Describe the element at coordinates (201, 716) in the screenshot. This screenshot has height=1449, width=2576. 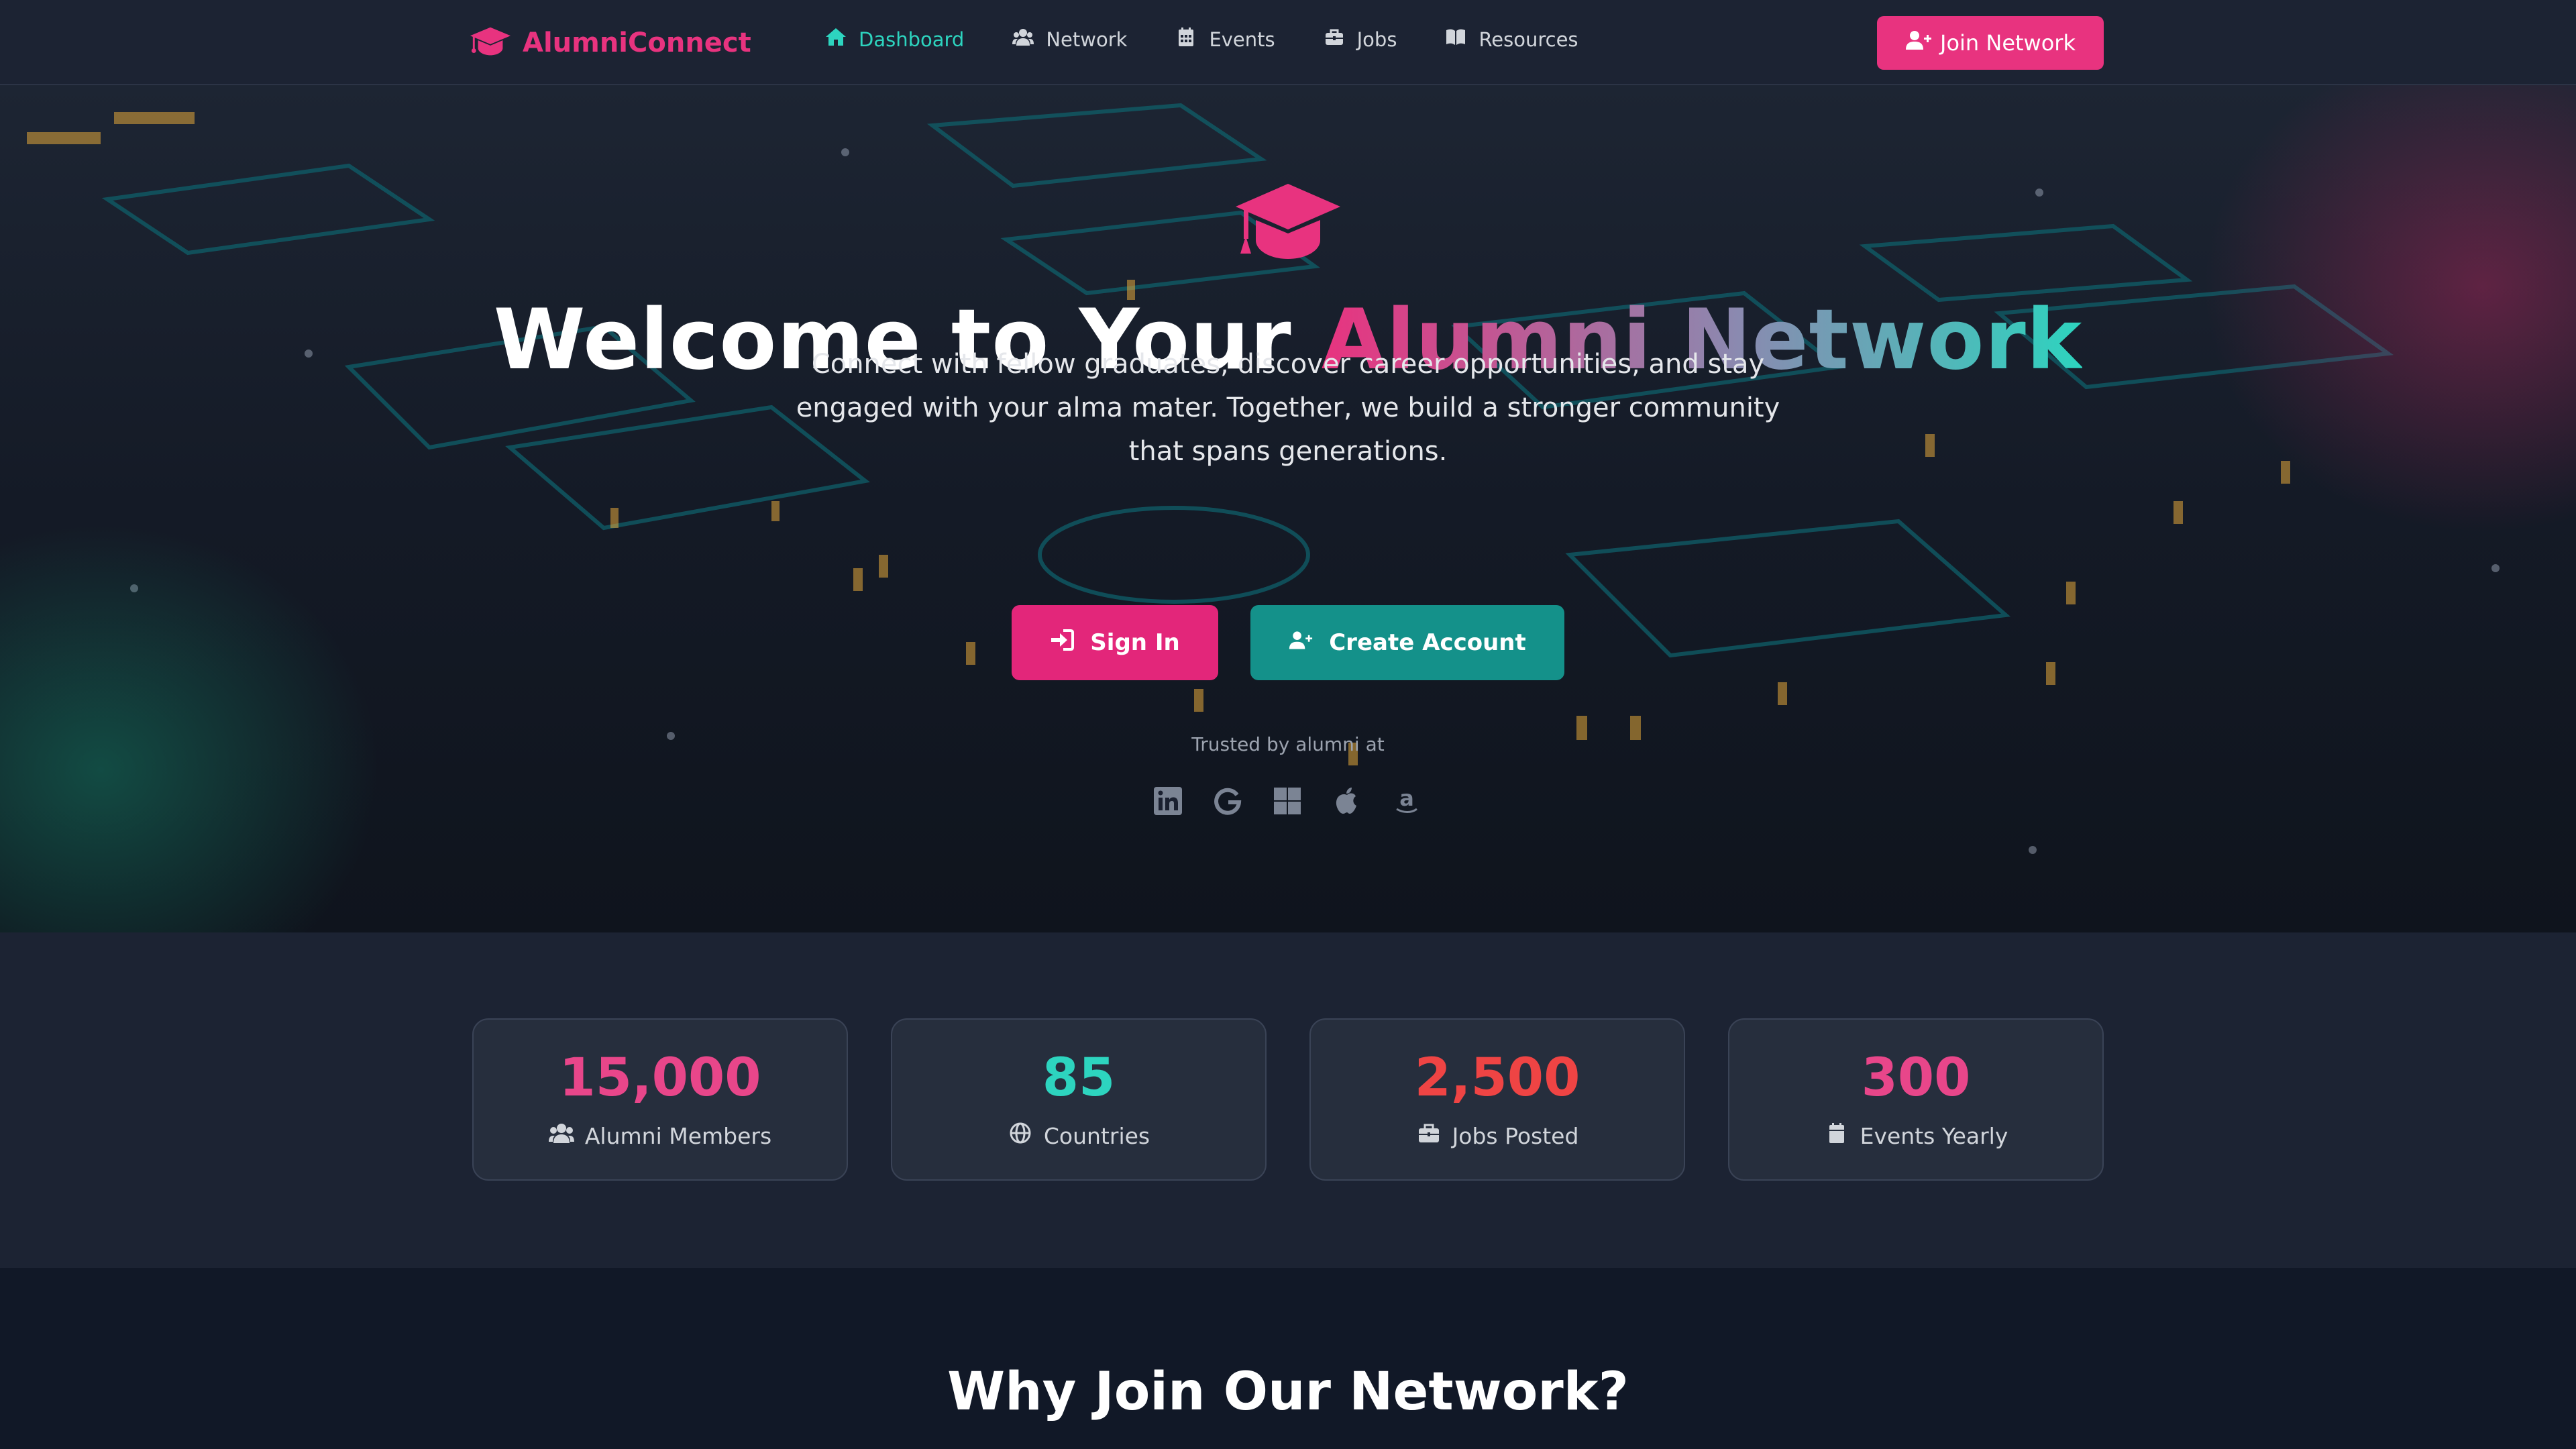
I see `hero-glow-left` at that location.